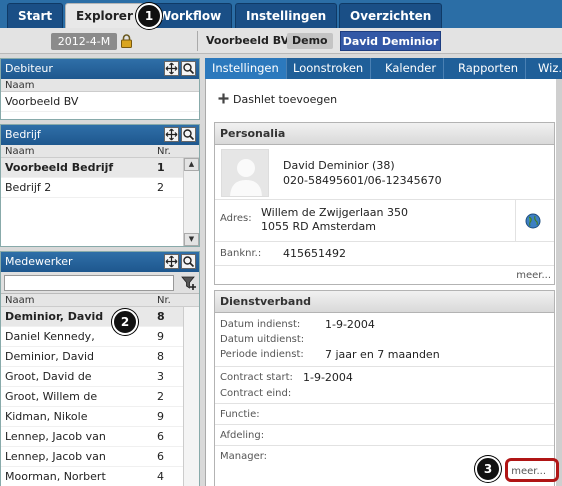  I want to click on row-name: Voorbeeld Bedrijf, so click(59, 167).